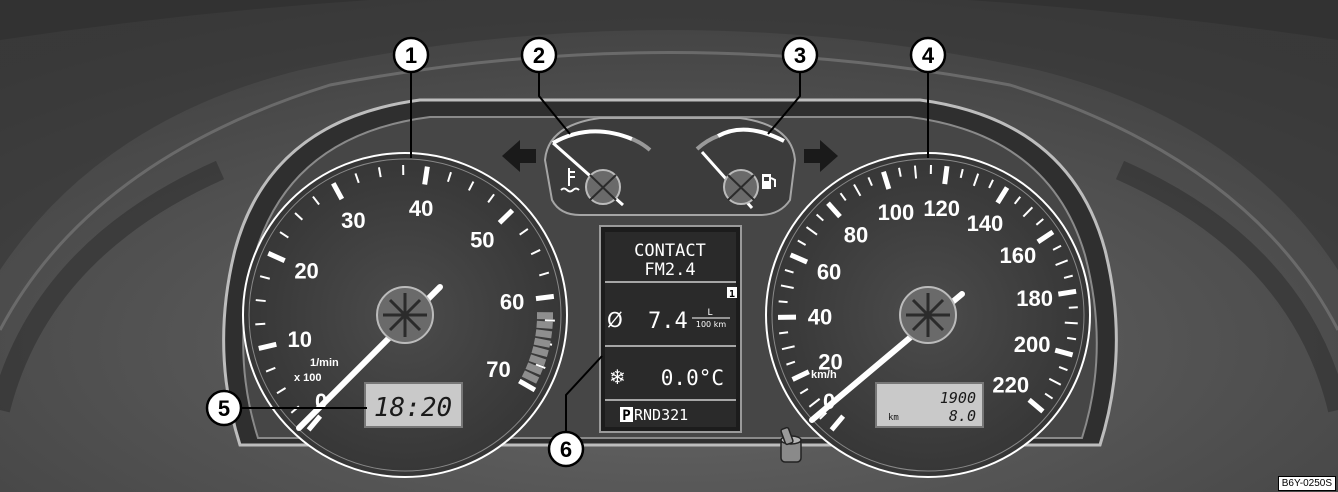  I want to click on tacho-label: 10, so click(299, 339).